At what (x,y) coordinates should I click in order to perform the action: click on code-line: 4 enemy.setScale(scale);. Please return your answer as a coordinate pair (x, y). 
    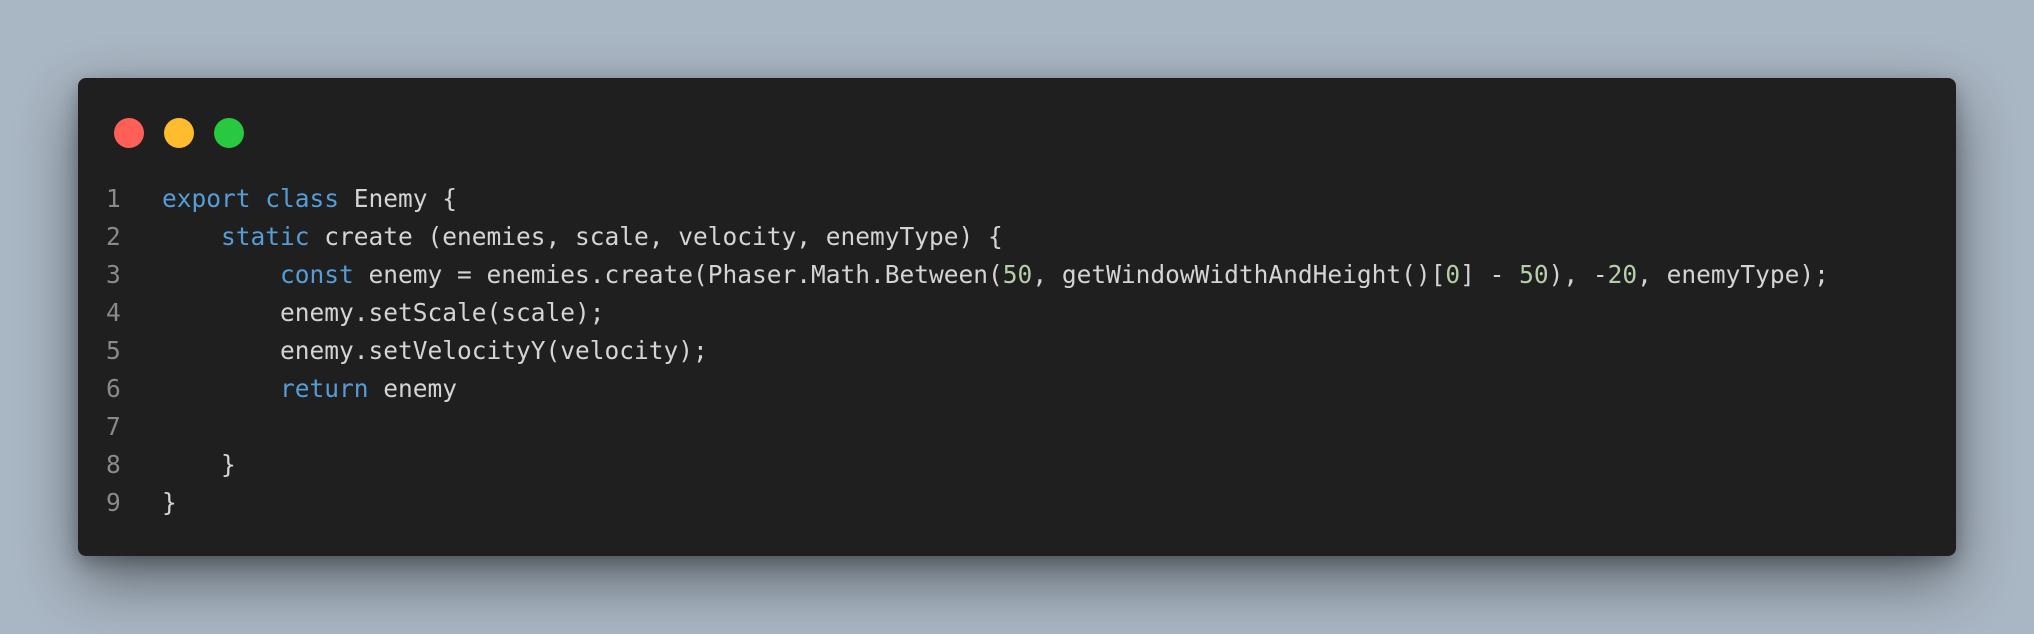
    Looking at the image, I should click on (967, 313).